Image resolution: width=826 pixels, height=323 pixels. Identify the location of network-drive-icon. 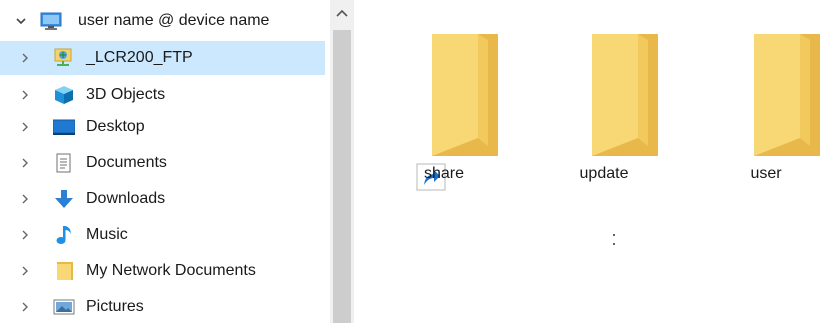
(63, 57).